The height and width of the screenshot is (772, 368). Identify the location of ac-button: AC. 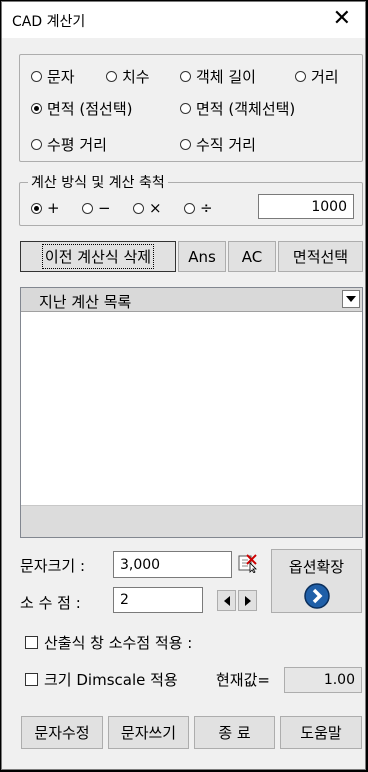
(252, 256).